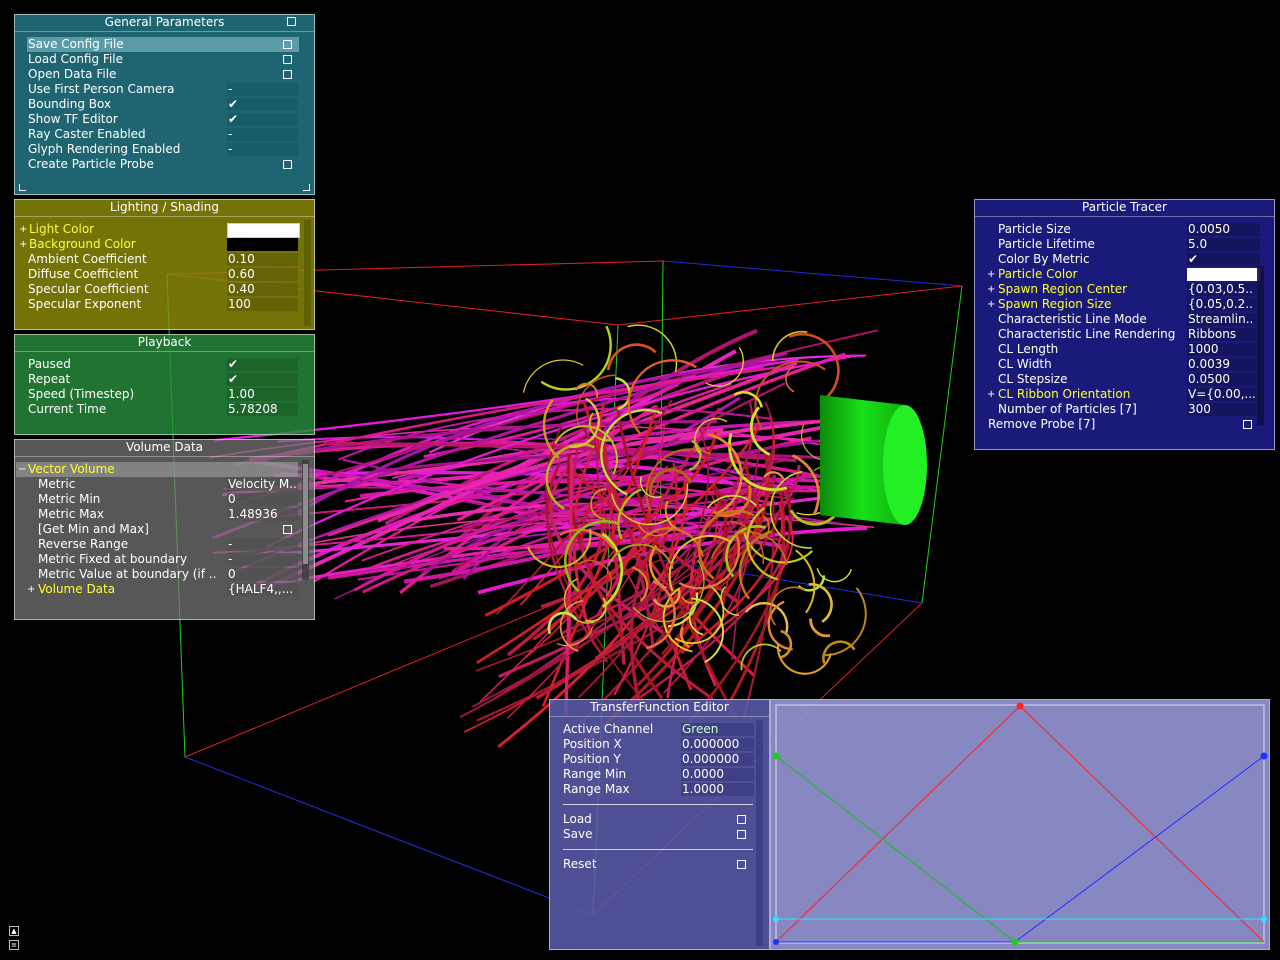  What do you see at coordinates (659, 834) in the screenshot?
I see `save-row: Save` at bounding box center [659, 834].